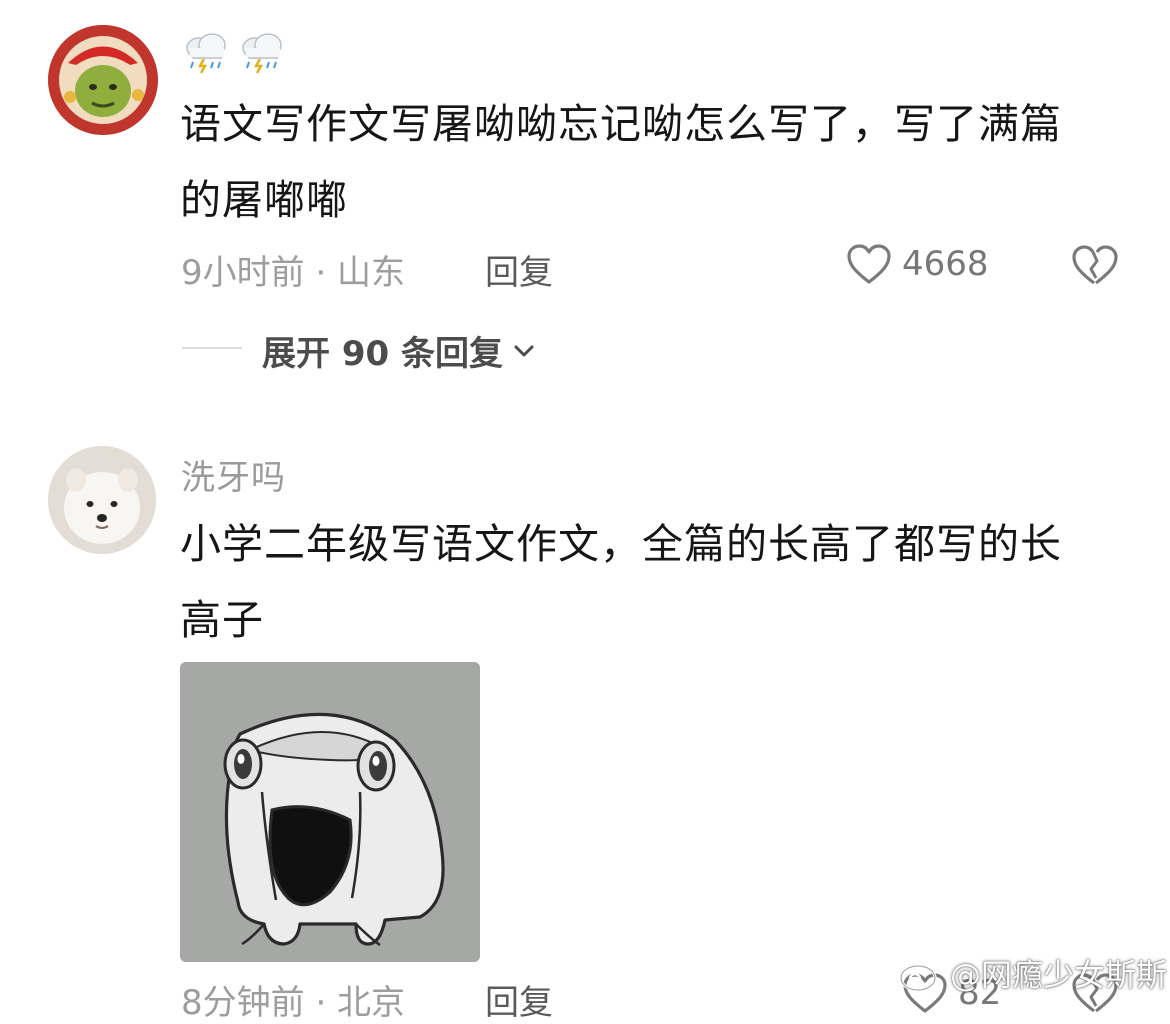 This screenshot has height=1024, width=1170. What do you see at coordinates (920, 974) in the screenshot?
I see `weibo-logo-icon` at bounding box center [920, 974].